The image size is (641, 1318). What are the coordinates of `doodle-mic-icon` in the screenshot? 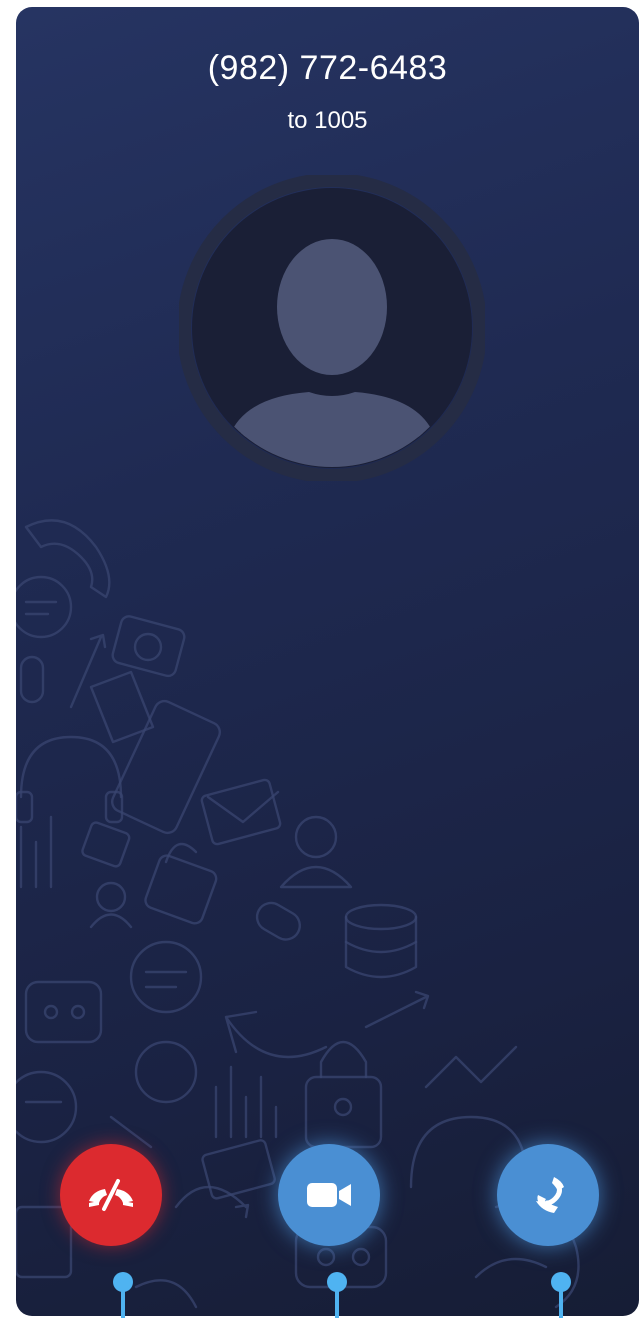 It's located at (32, 679).